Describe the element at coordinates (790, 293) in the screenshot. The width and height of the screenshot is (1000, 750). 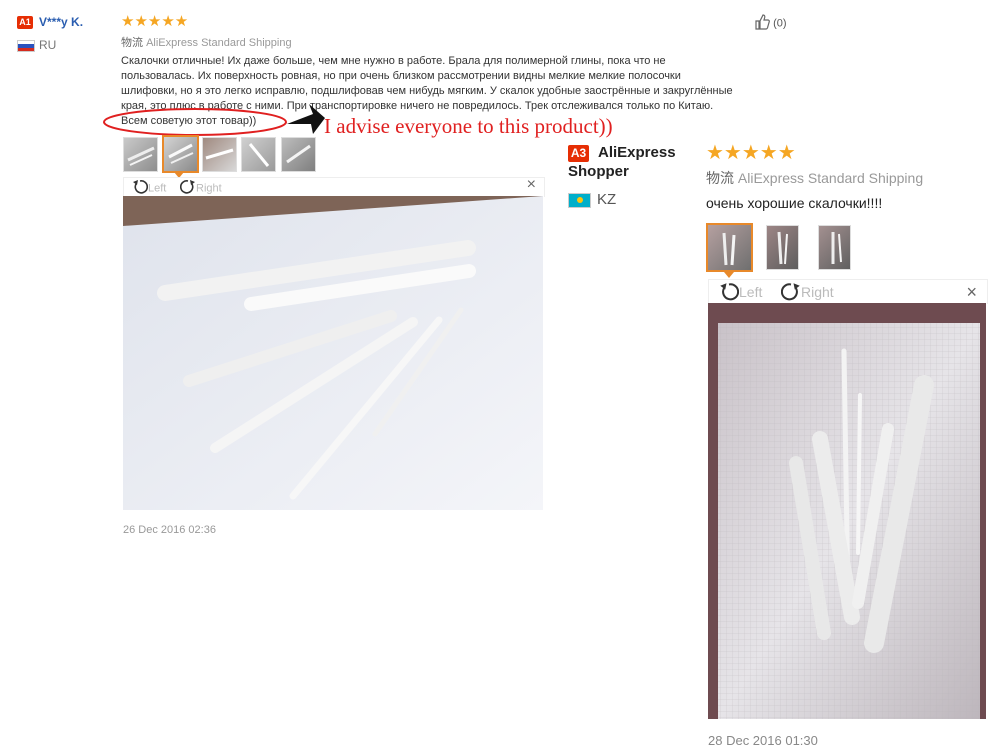
I see `rotate-right-icon` at that location.